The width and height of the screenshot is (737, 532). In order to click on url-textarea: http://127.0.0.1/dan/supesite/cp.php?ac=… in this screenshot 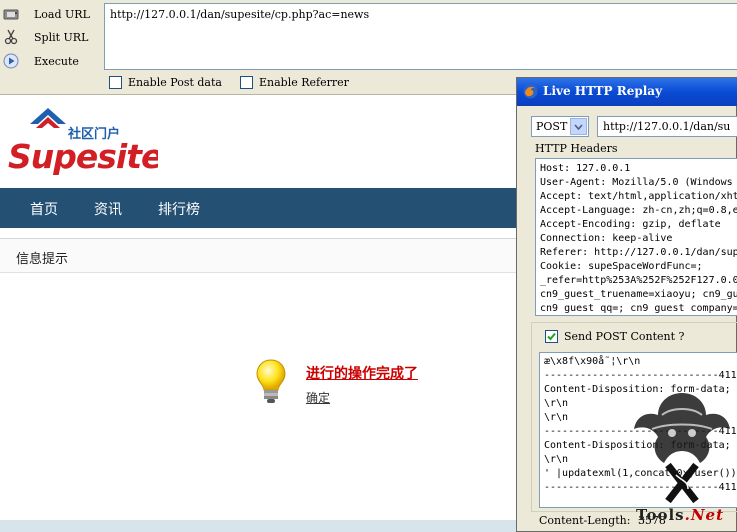, I will do `click(420, 36)`.